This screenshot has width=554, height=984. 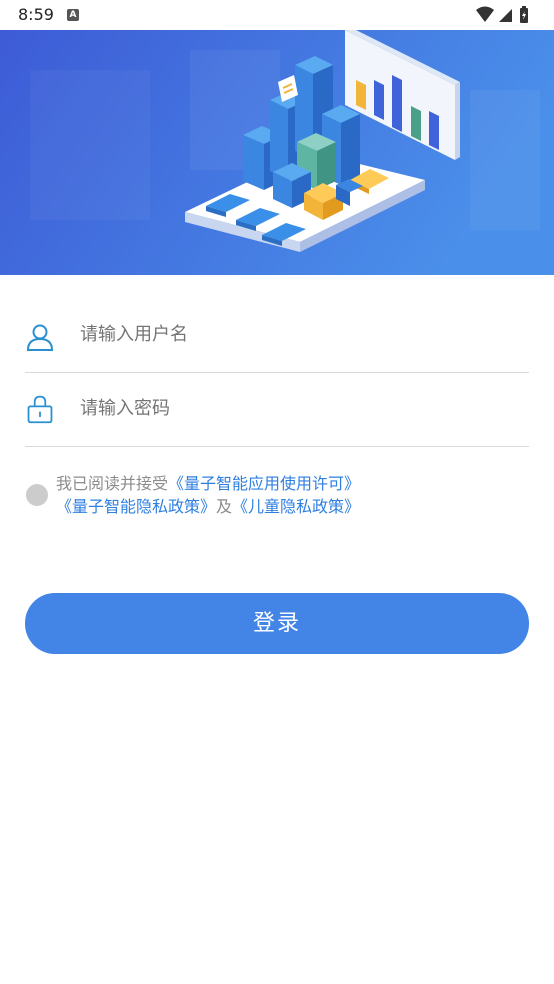 I want to click on agreement-line-1: 我已阅读并接受《量子智能应用使用许可》, so click(x=208, y=484).